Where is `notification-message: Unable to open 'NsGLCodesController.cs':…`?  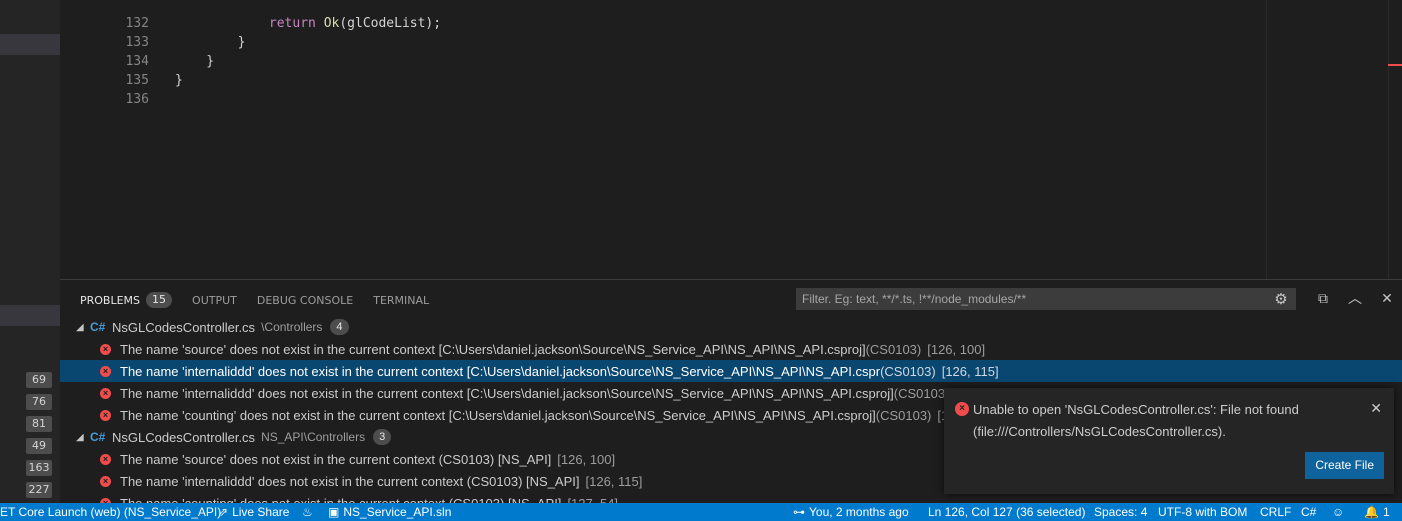 notification-message: Unable to open 'NsGLCodesController.cs':… is located at coordinates (1136, 420).